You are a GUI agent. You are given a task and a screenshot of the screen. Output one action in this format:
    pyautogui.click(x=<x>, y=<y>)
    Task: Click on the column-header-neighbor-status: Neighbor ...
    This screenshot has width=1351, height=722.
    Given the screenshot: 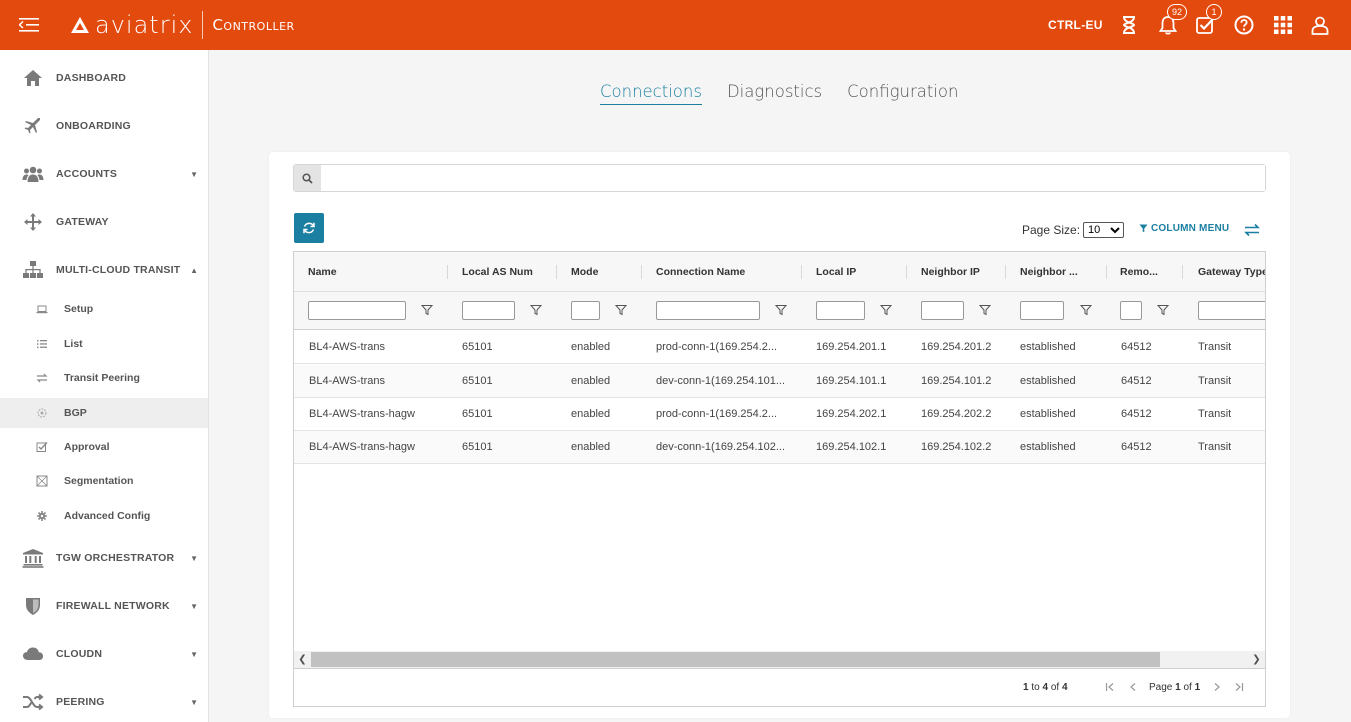 What is the action you would take?
    pyautogui.click(x=1049, y=272)
    